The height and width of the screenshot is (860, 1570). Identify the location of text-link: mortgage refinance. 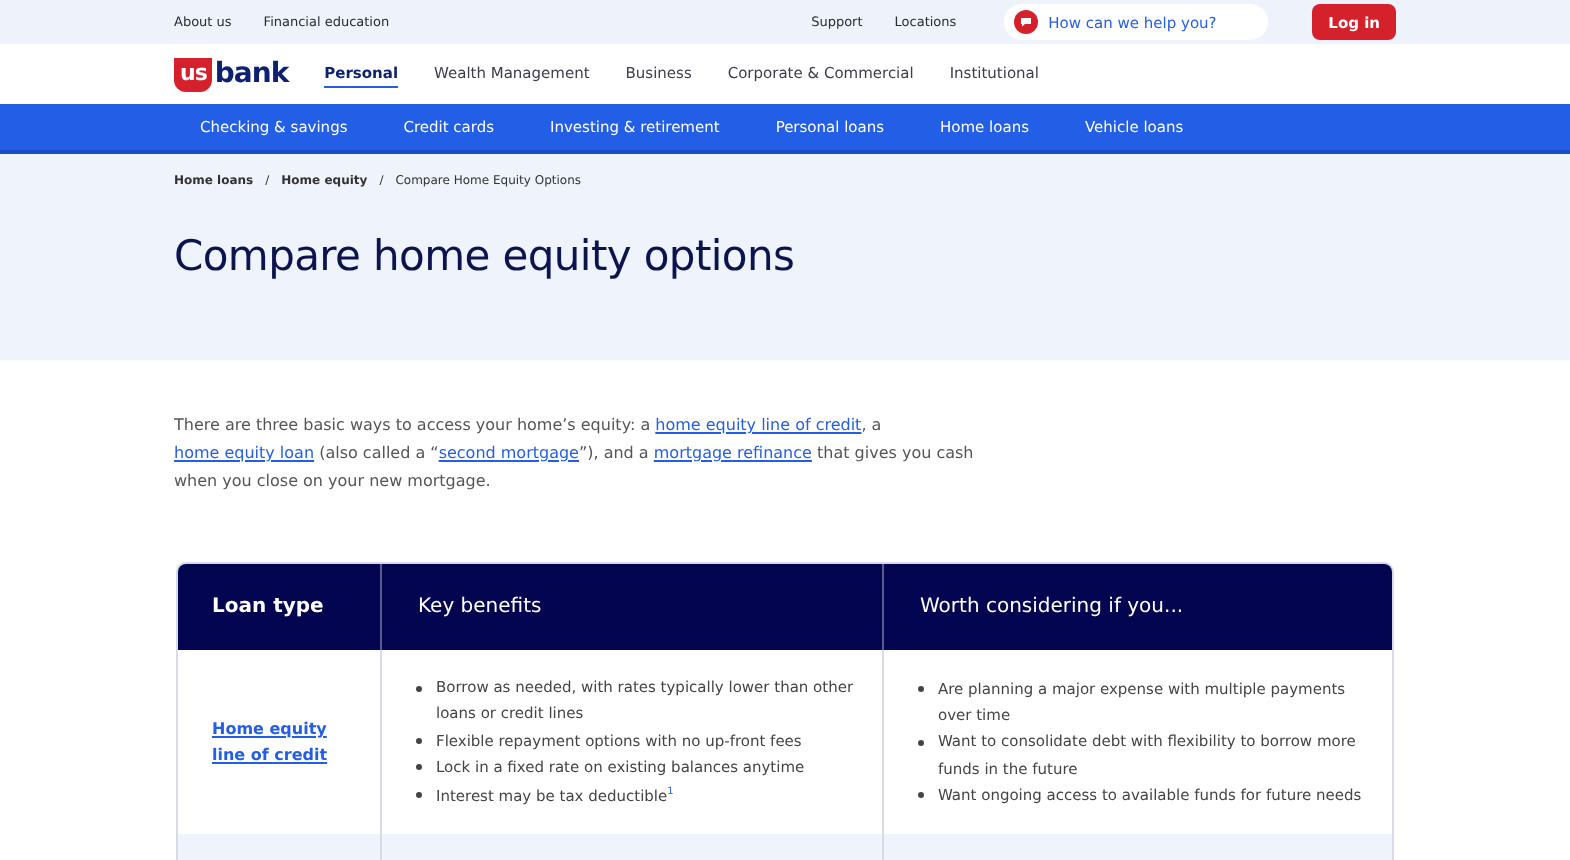
(732, 453).